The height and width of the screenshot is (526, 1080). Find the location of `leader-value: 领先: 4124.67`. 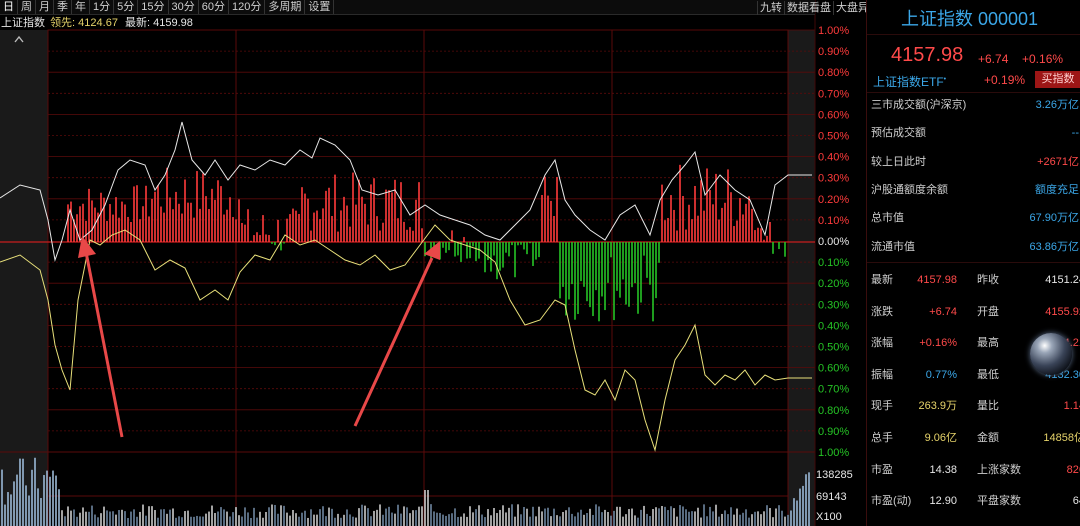

leader-value: 领先: 4124.67 is located at coordinates (84, 23).